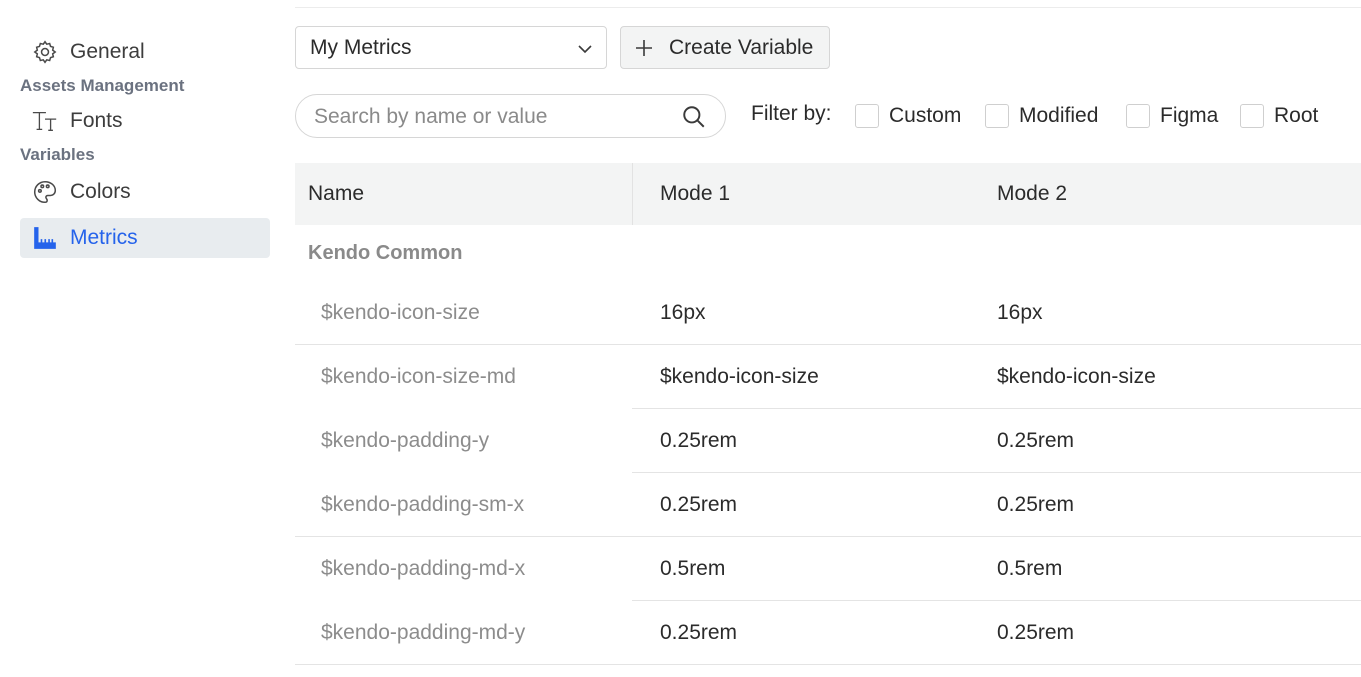 This screenshot has height=677, width=1361. Describe the element at coordinates (1032, 194) in the screenshot. I see `column-header-mode-2: Mode 2` at that location.